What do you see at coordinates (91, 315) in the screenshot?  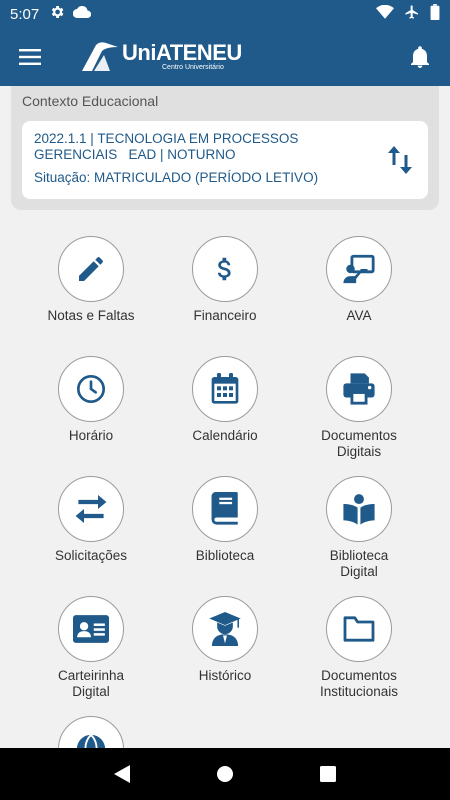 I see `menu-item-label: Notas e Faltas` at bounding box center [91, 315].